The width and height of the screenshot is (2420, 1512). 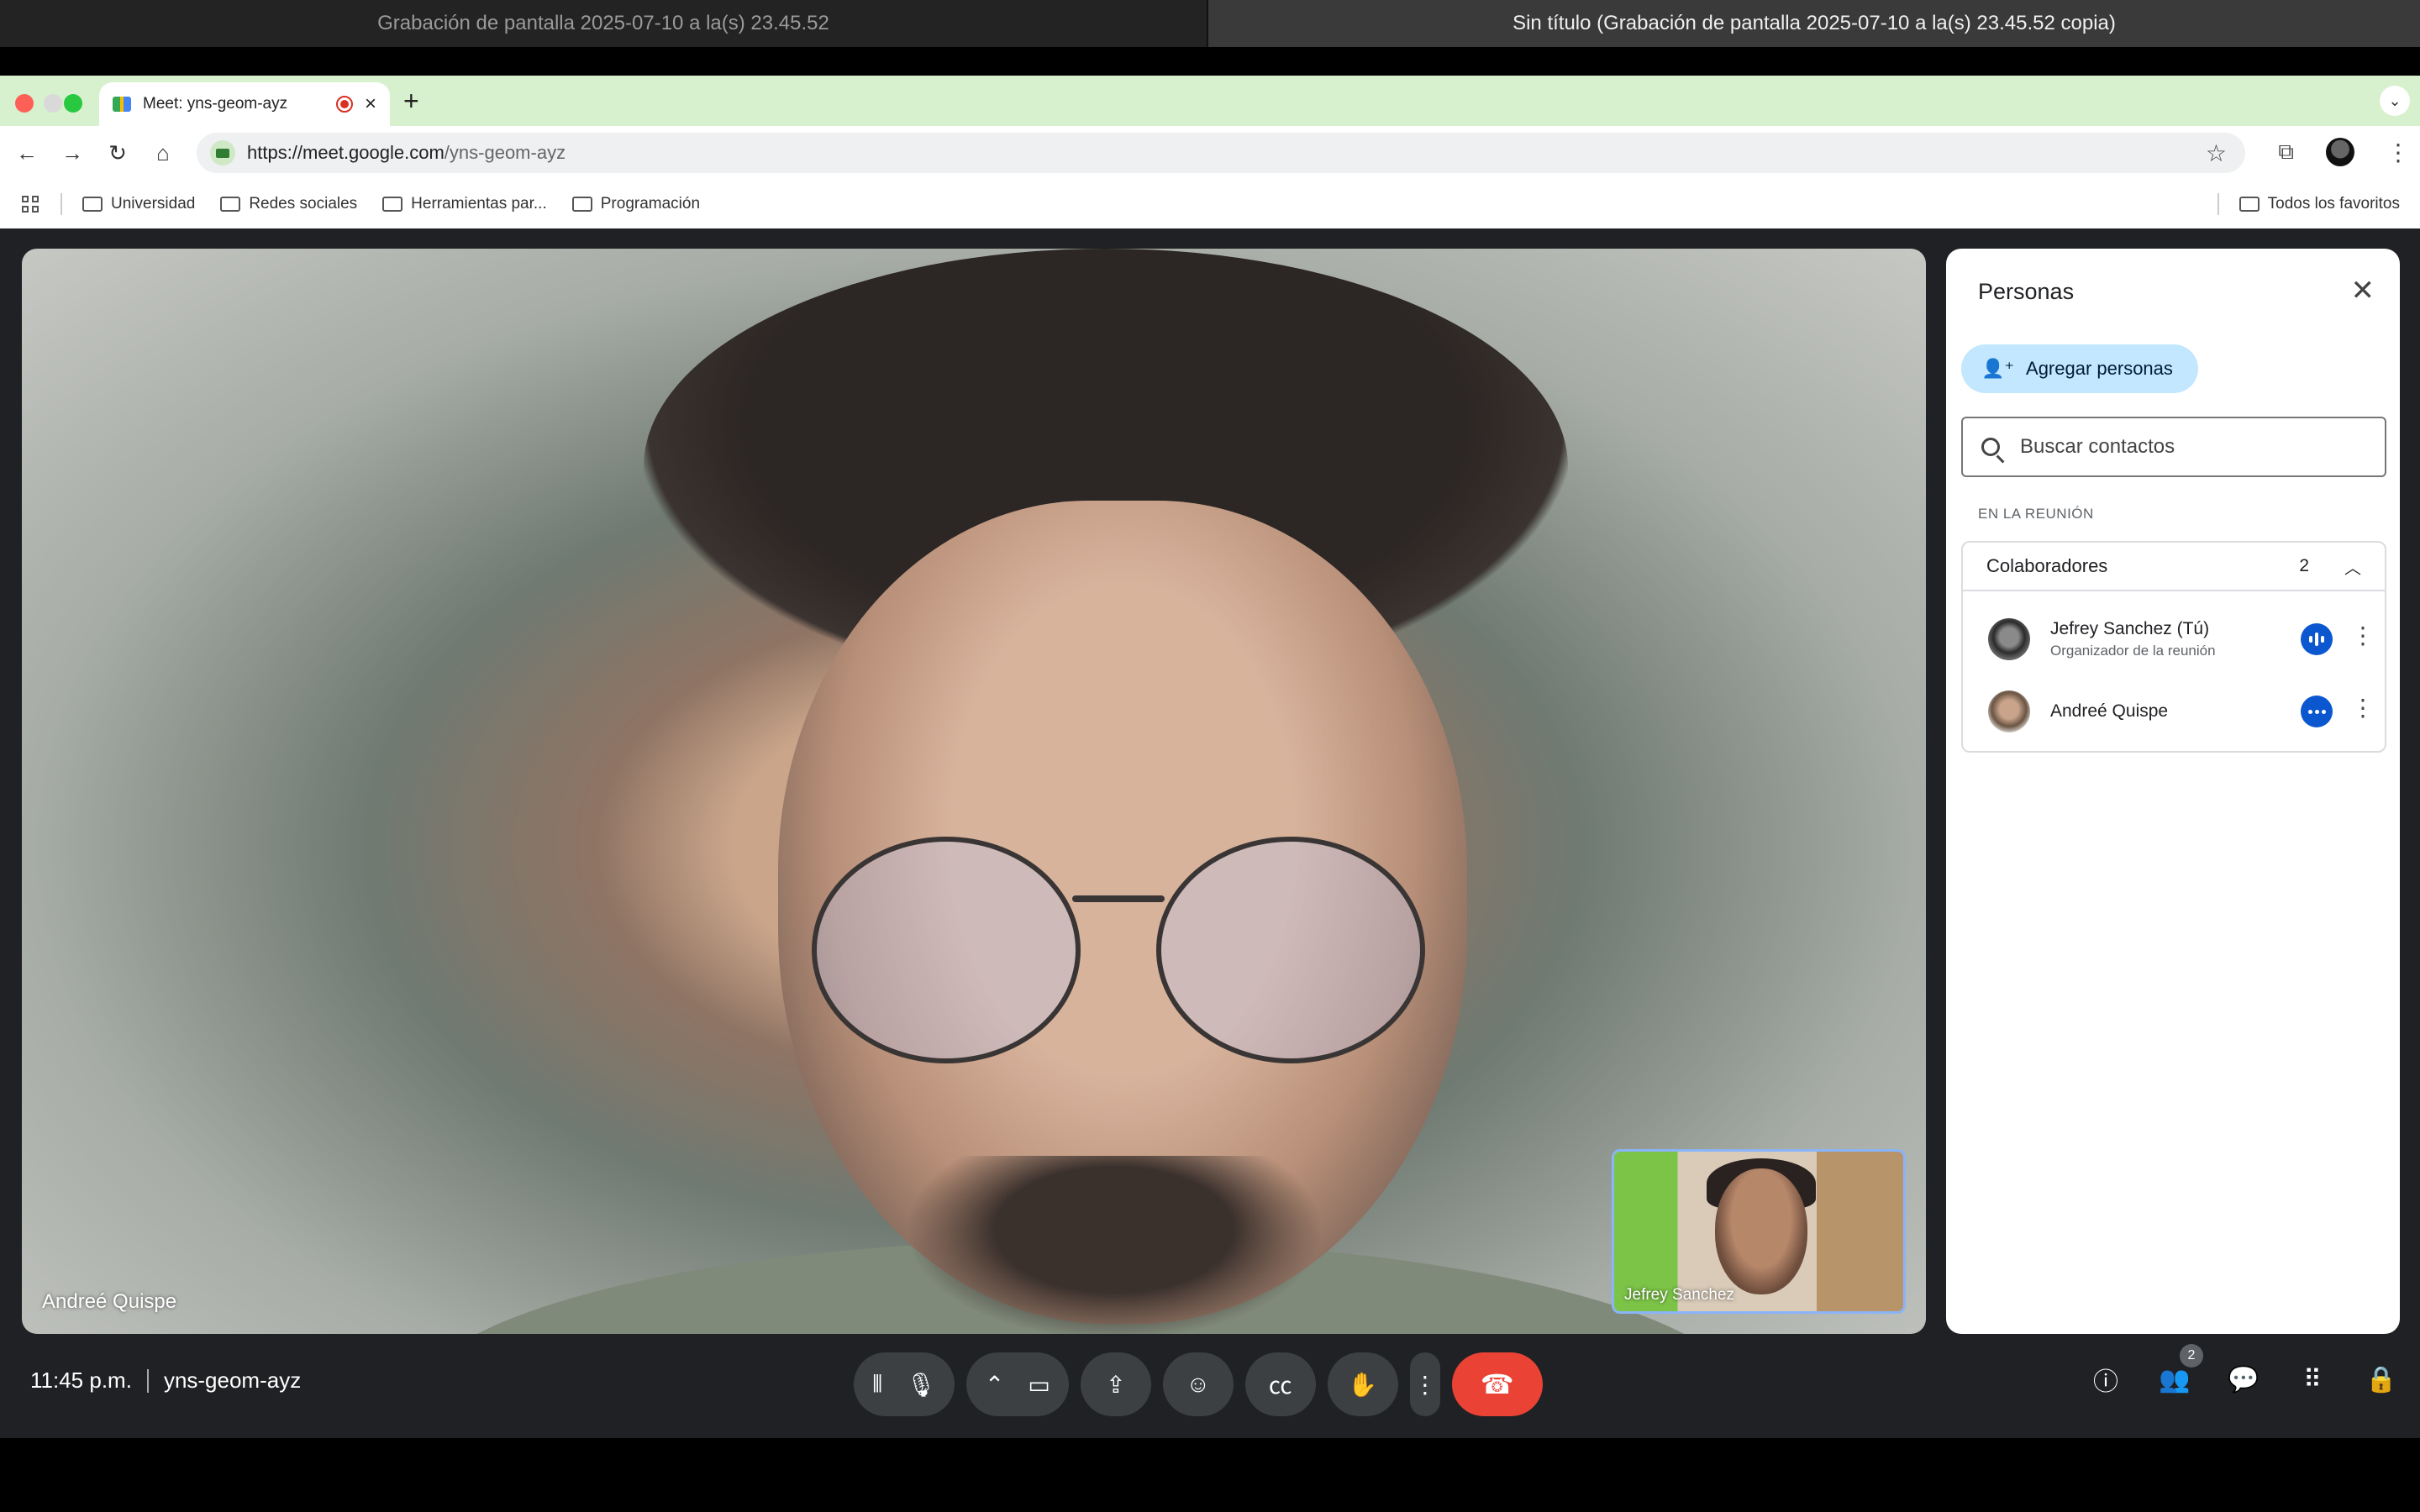 What do you see at coordinates (1280, 1384) in the screenshot?
I see `captions-button: ㏄` at bounding box center [1280, 1384].